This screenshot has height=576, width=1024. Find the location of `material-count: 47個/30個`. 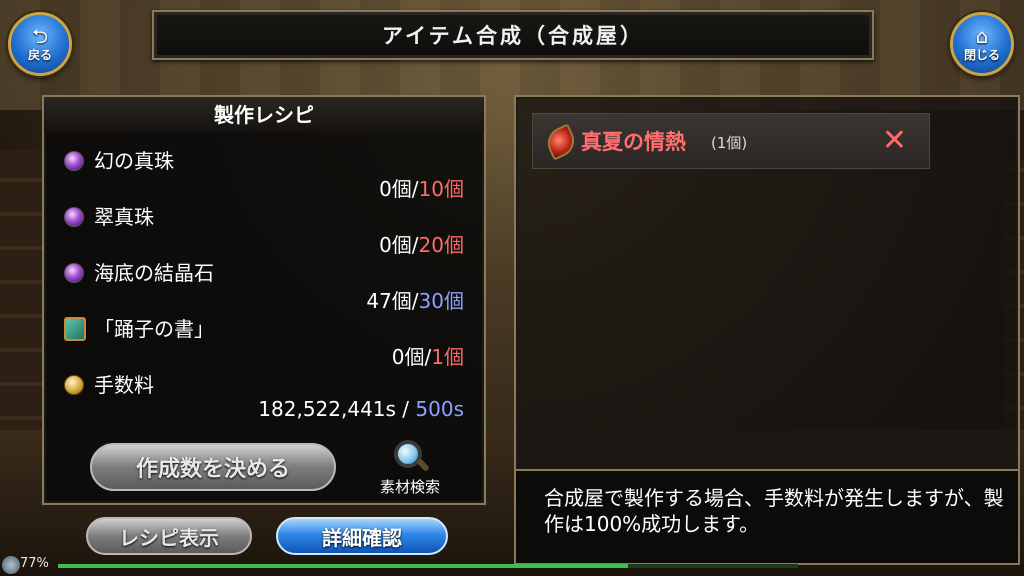

material-count: 47個/30個 is located at coordinates (415, 299).